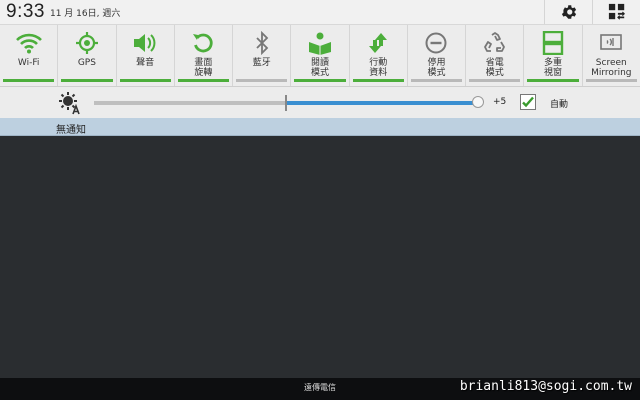  Describe the element at coordinates (286, 103) in the screenshot. I see `brightness-slider-marker` at that location.